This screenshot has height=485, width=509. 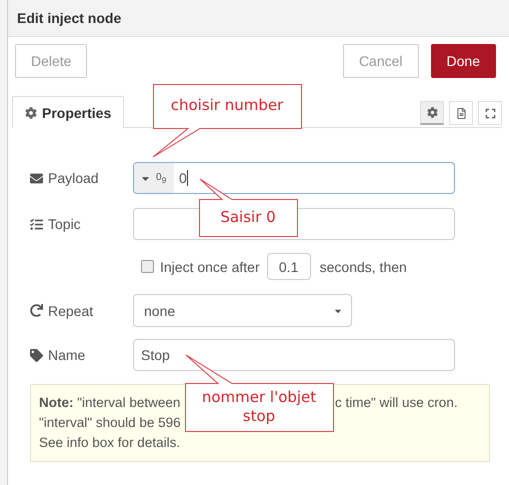 I want to click on delay-input: 0.1, so click(x=288, y=266).